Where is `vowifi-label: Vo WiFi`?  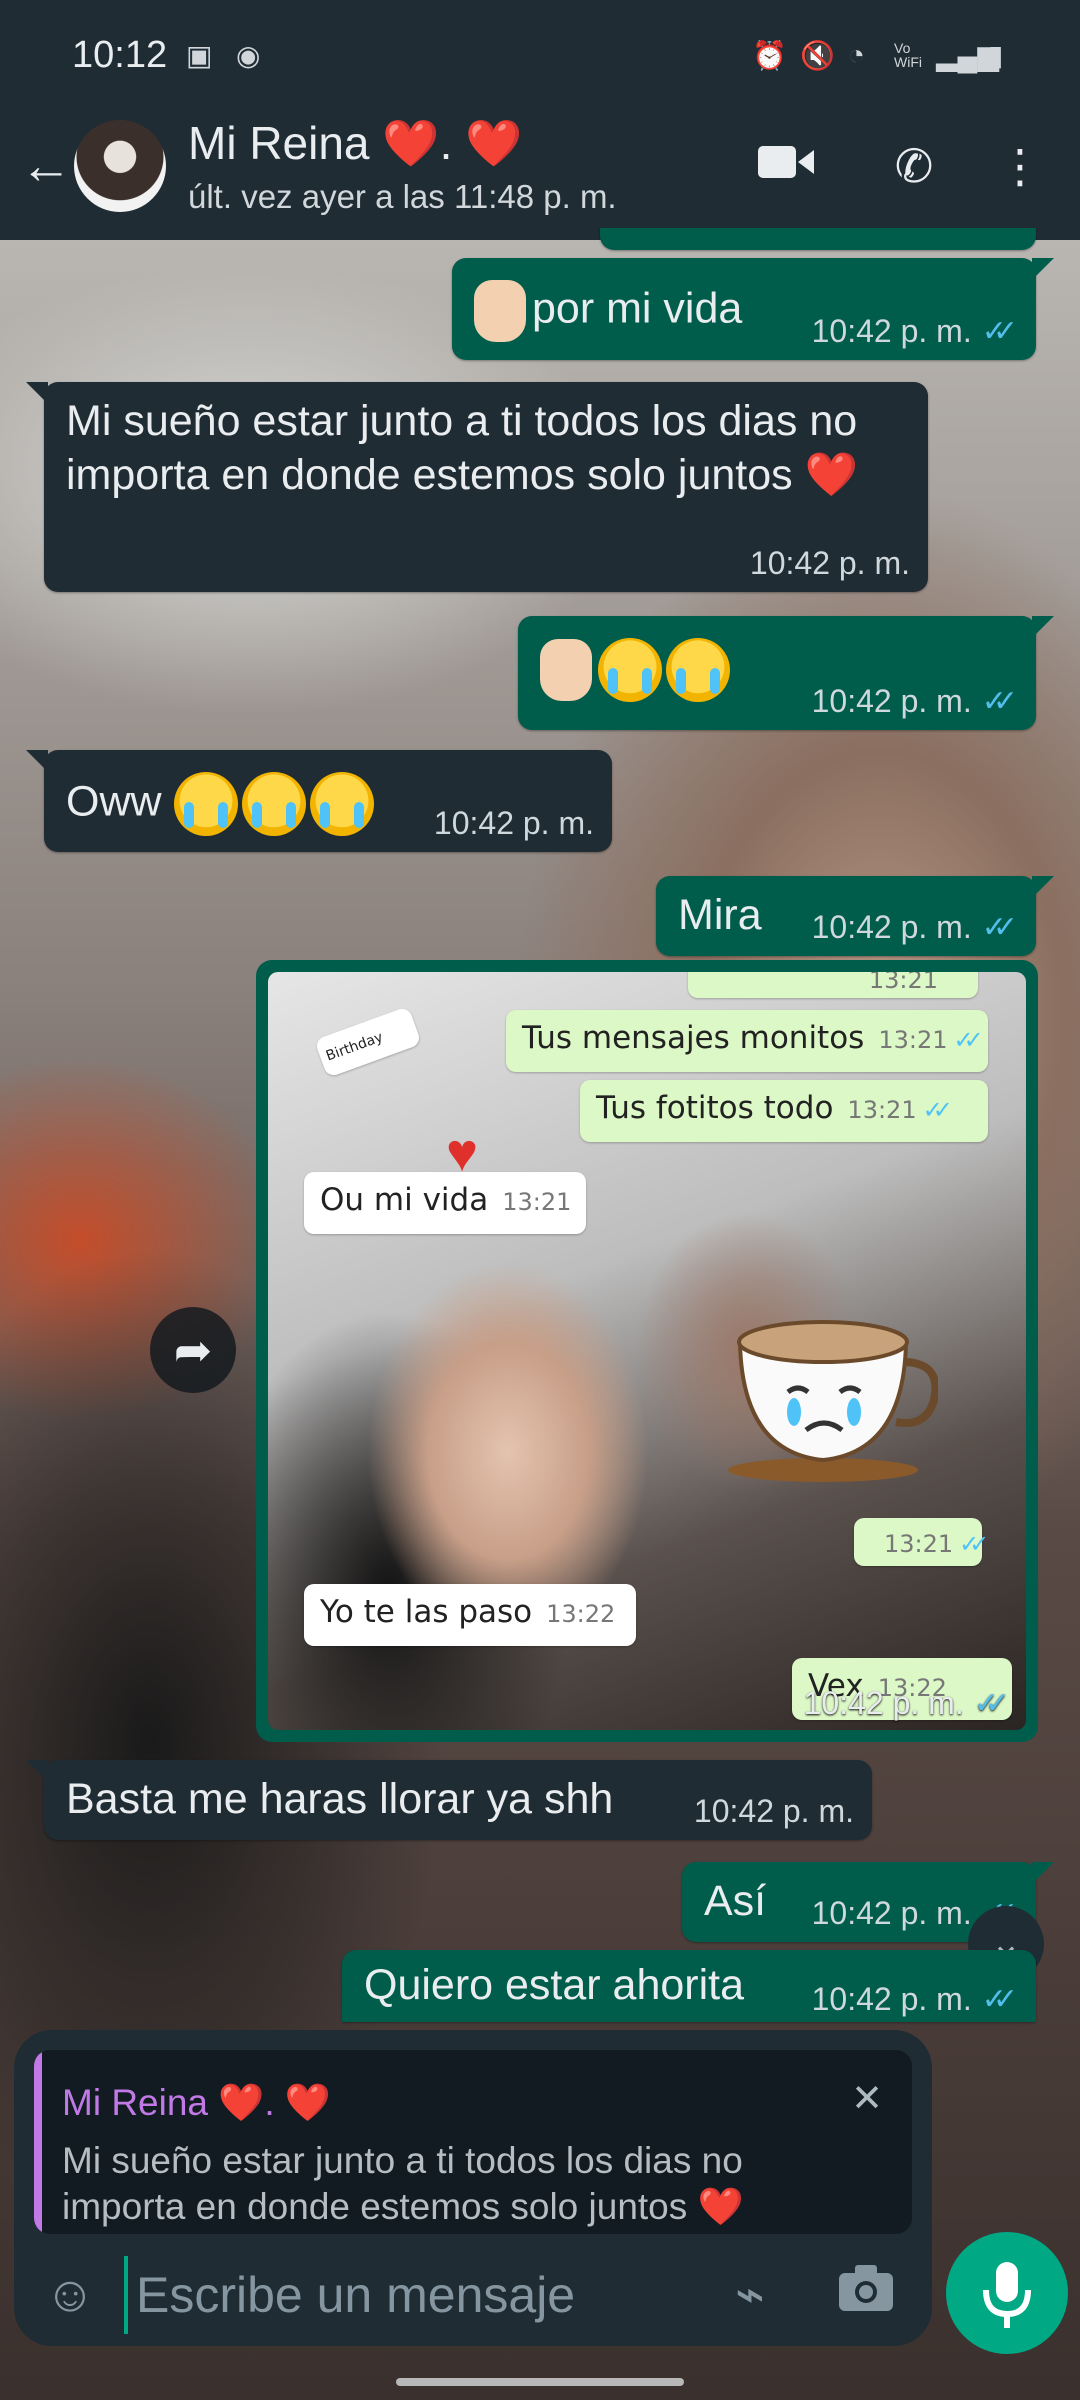
vowifi-label: Vo WiFi is located at coordinates (908, 55).